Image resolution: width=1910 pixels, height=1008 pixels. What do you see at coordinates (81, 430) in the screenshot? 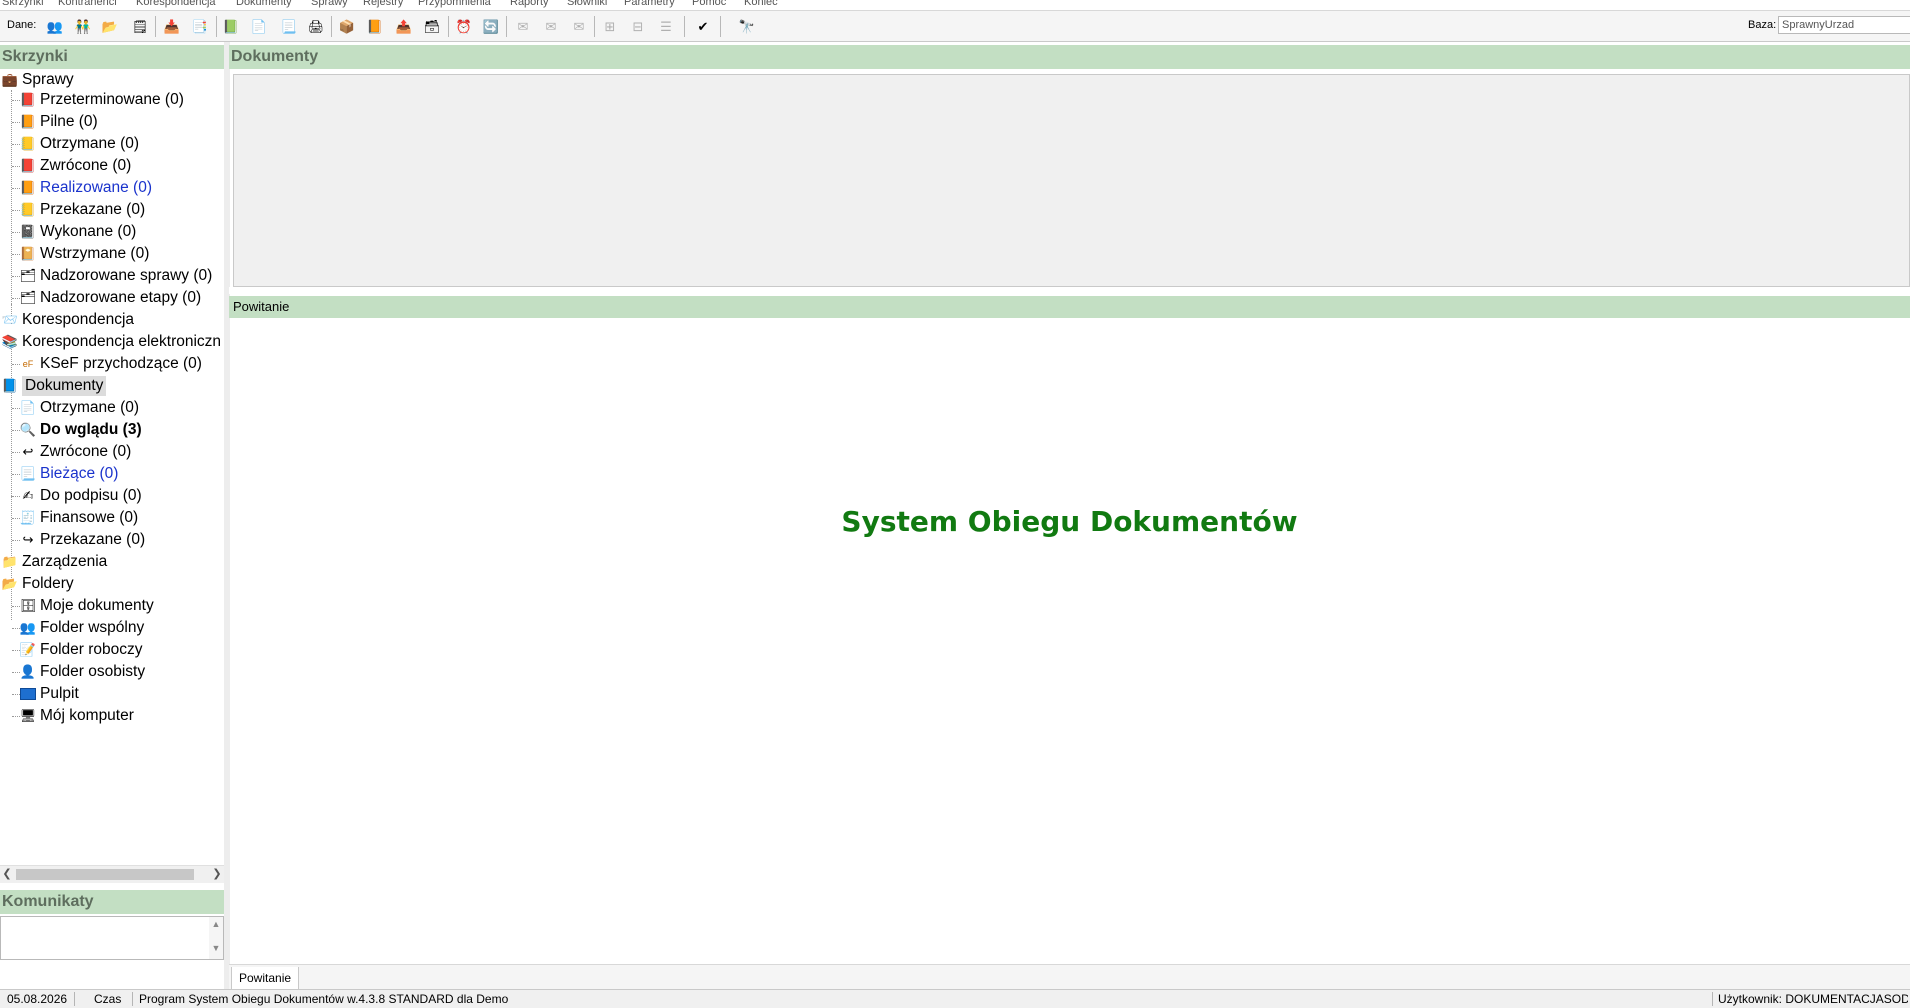
I see `tree-node-do-wgladu: 🔍 Do wglądu (3)` at bounding box center [81, 430].